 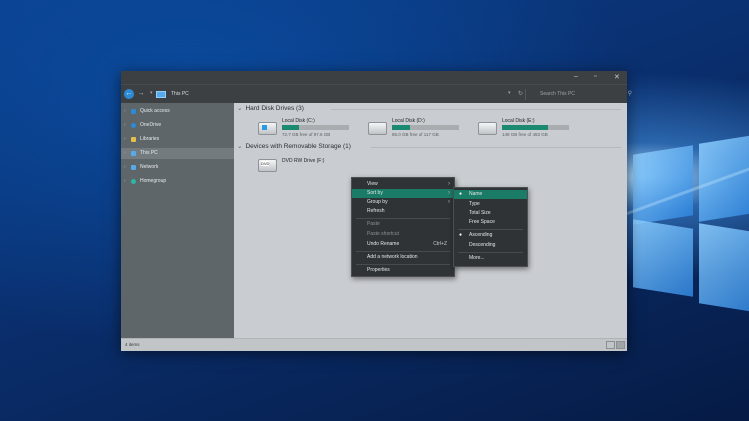 I want to click on menu-item-ascending: ● Ascending, so click(x=490, y=235).